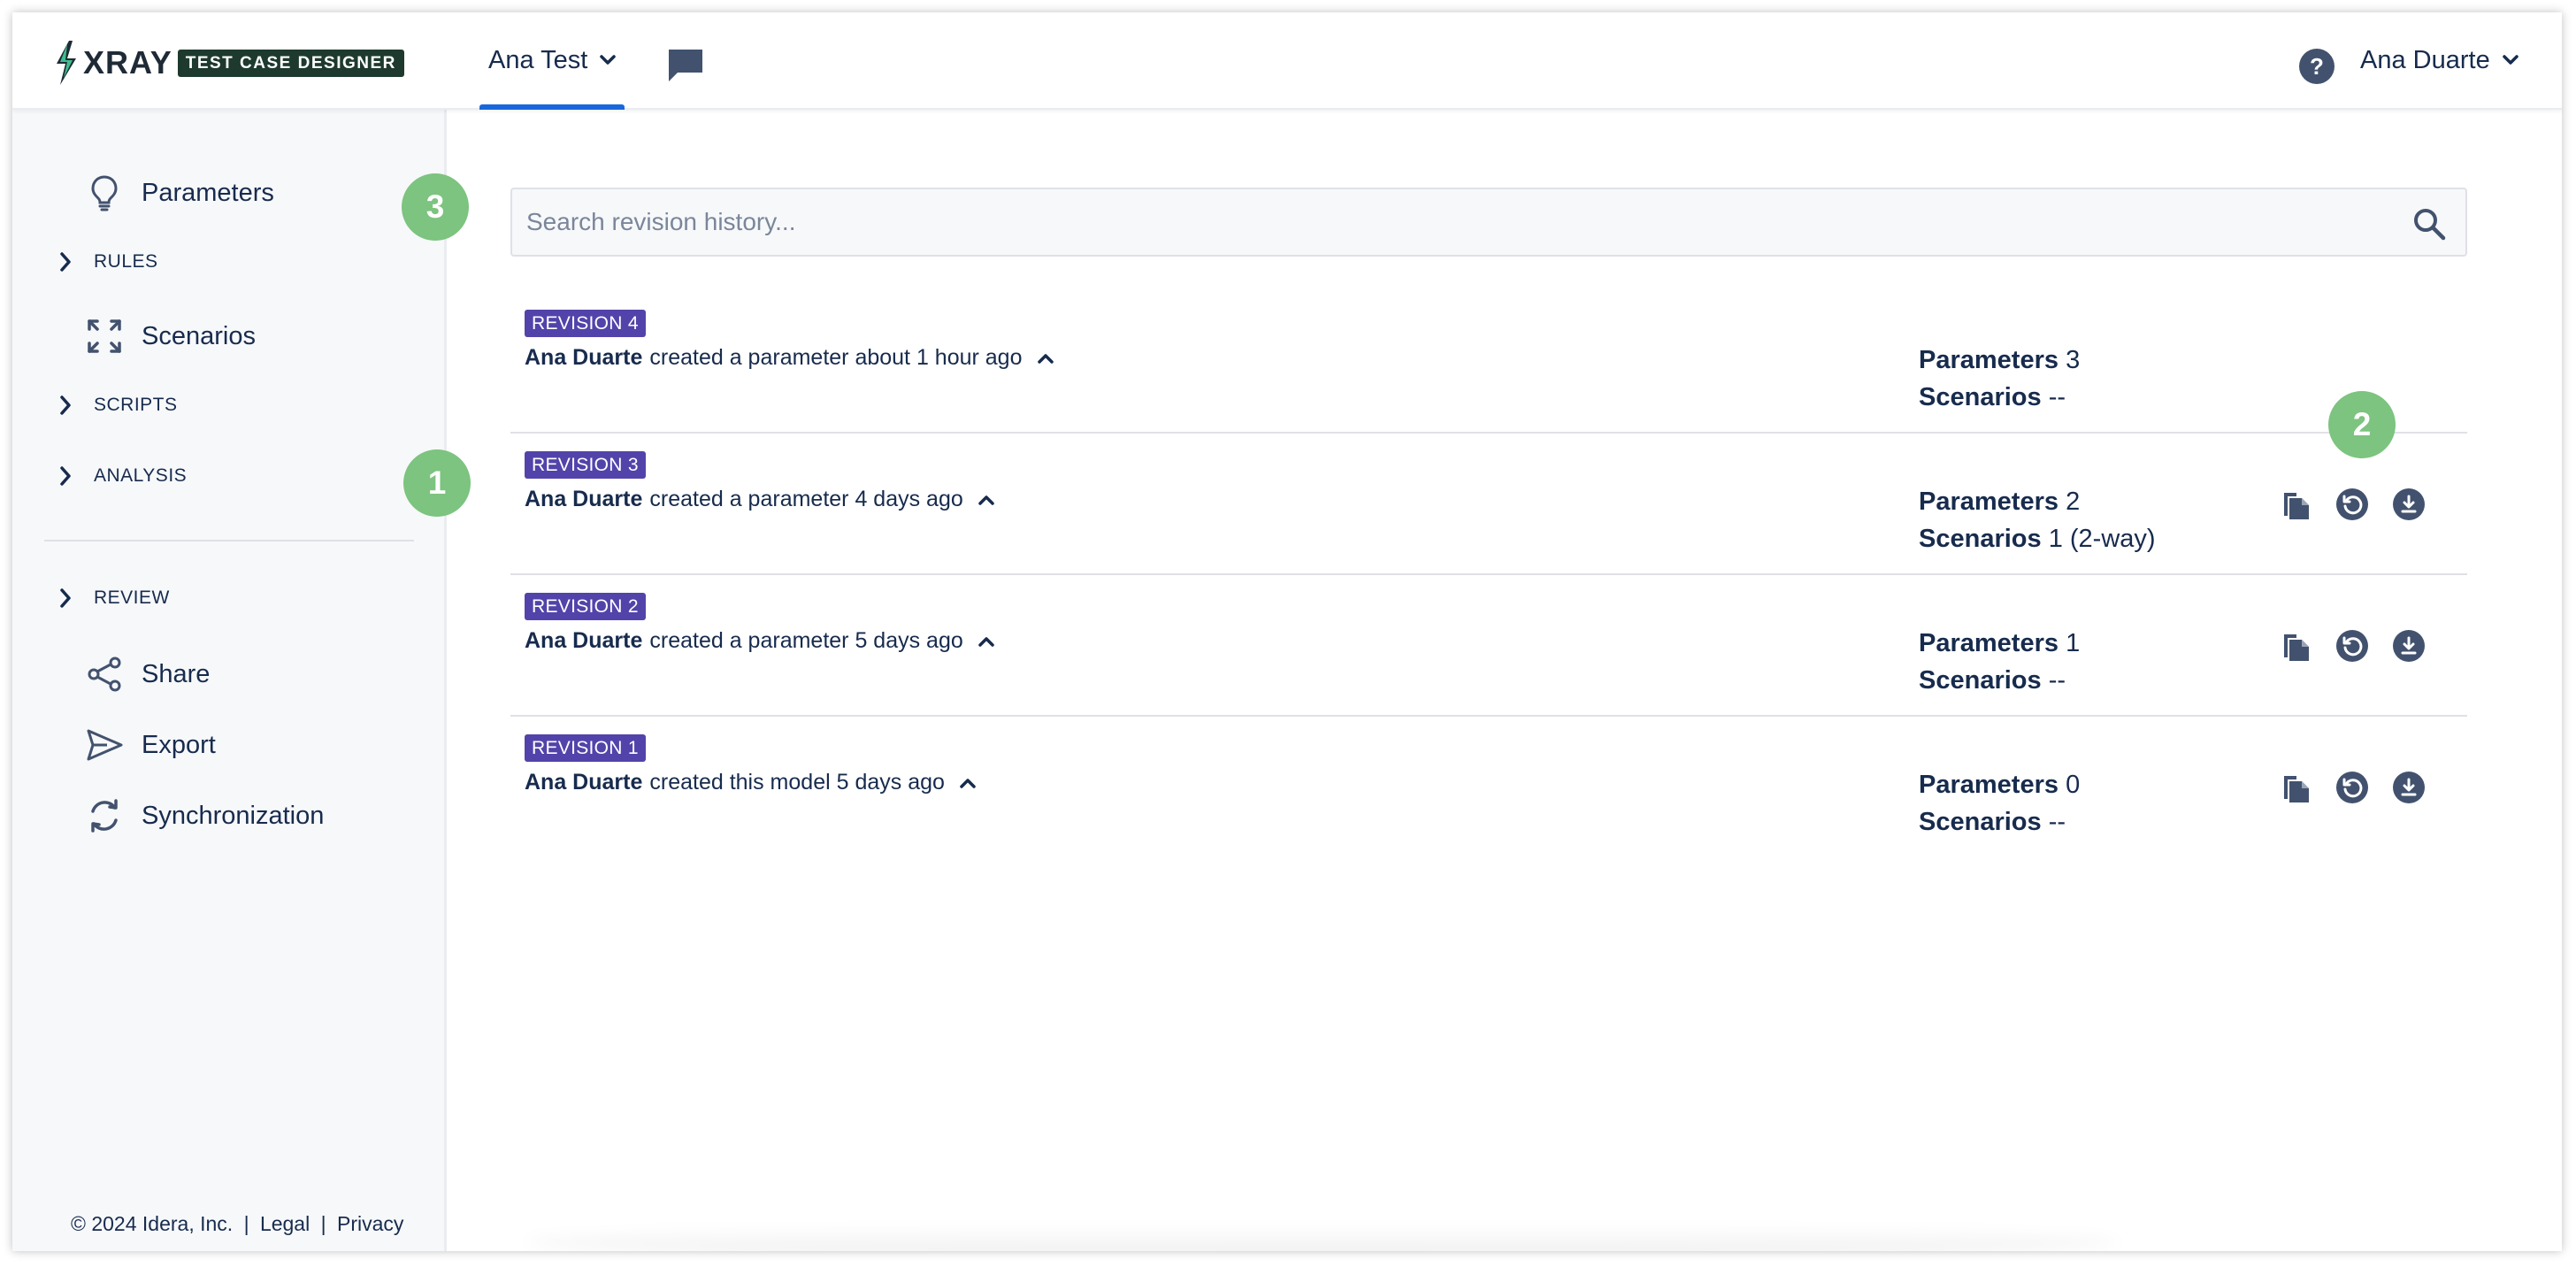  I want to click on callout-badge-1: 1, so click(437, 483).